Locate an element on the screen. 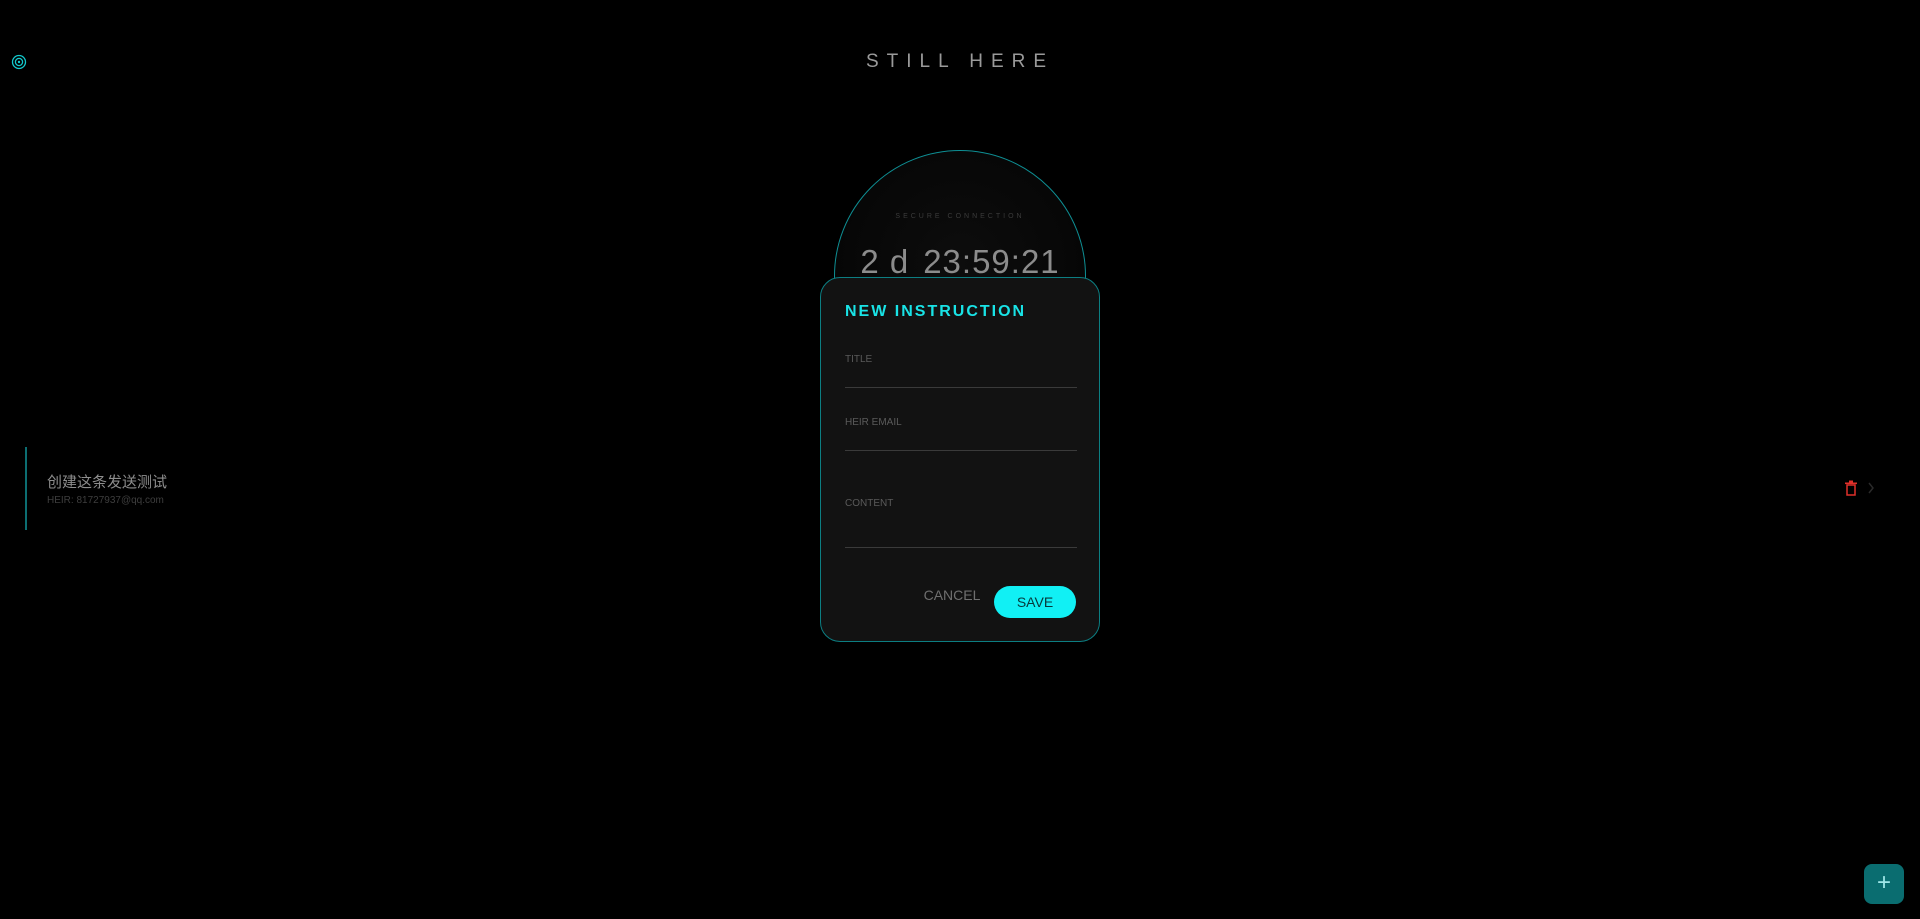 Image resolution: width=1920 pixels, height=919 pixels. heir-email-field: HEIR EMAIL is located at coordinates (961, 434).